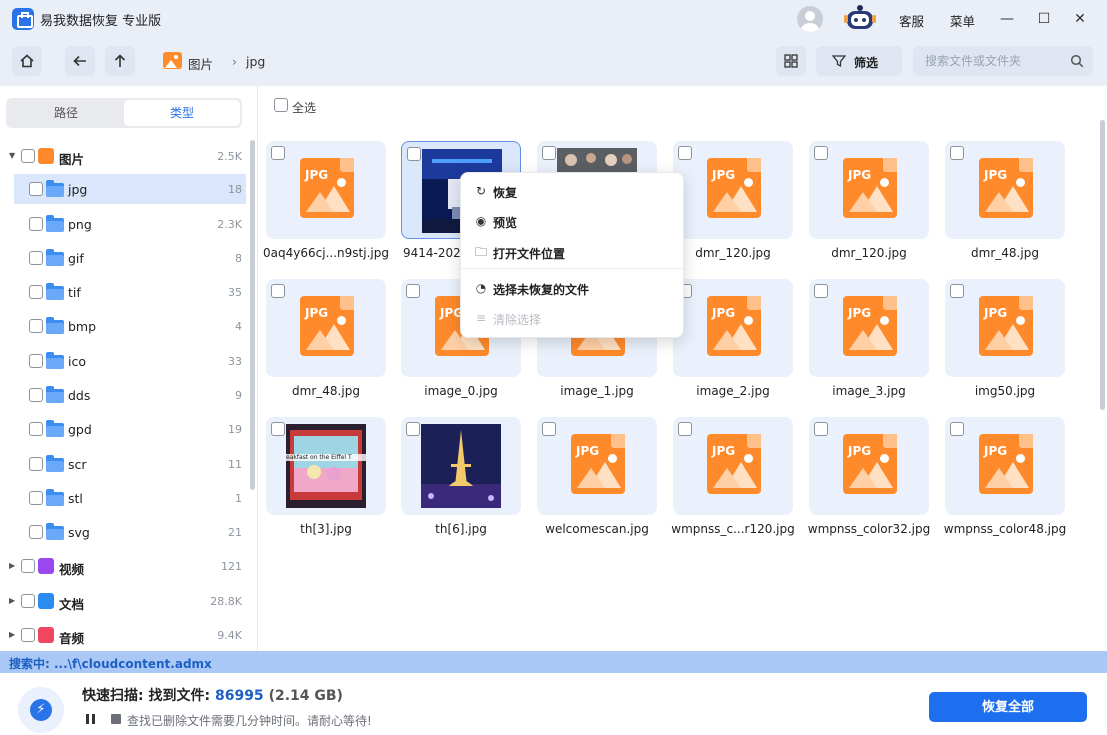 The width and height of the screenshot is (1107, 735). I want to click on tree-item-ico: ico 33, so click(124, 361).